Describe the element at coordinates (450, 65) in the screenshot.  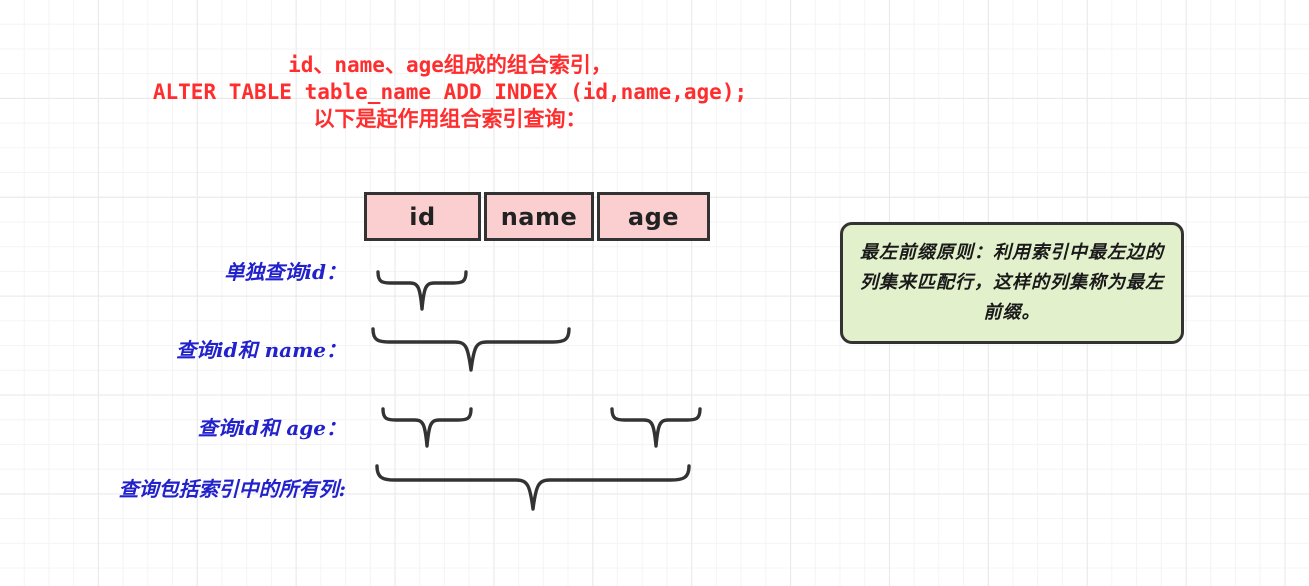
I see `heading-line-1: id、name、age组成的组合索引，` at that location.